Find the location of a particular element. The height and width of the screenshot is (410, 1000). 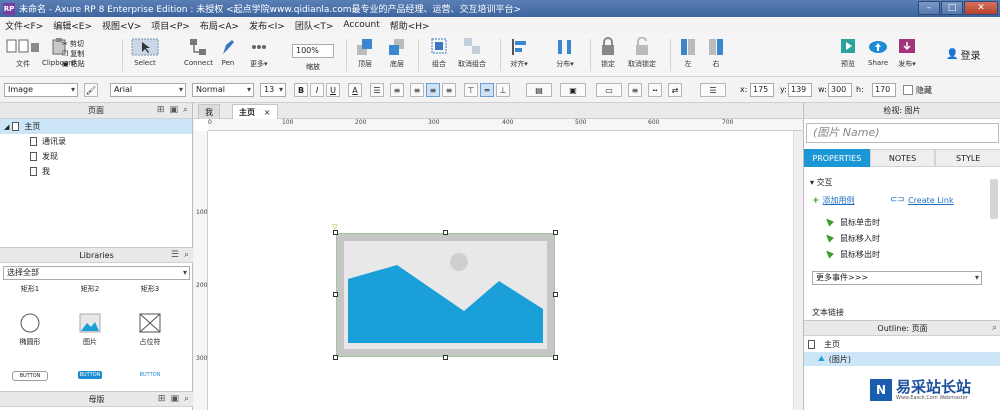

inspector-scrollbar is located at coordinates (994, 199).